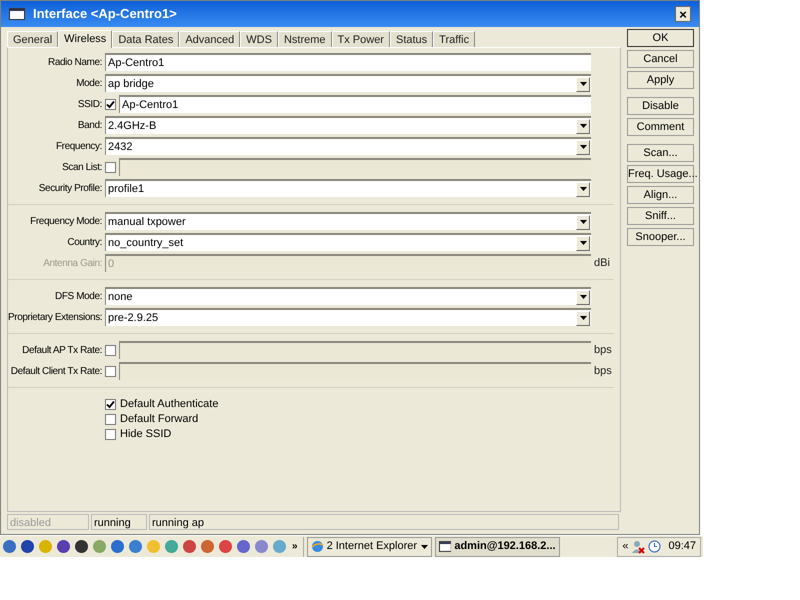  What do you see at coordinates (602, 263) in the screenshot?
I see `unit-label: dBi` at bounding box center [602, 263].